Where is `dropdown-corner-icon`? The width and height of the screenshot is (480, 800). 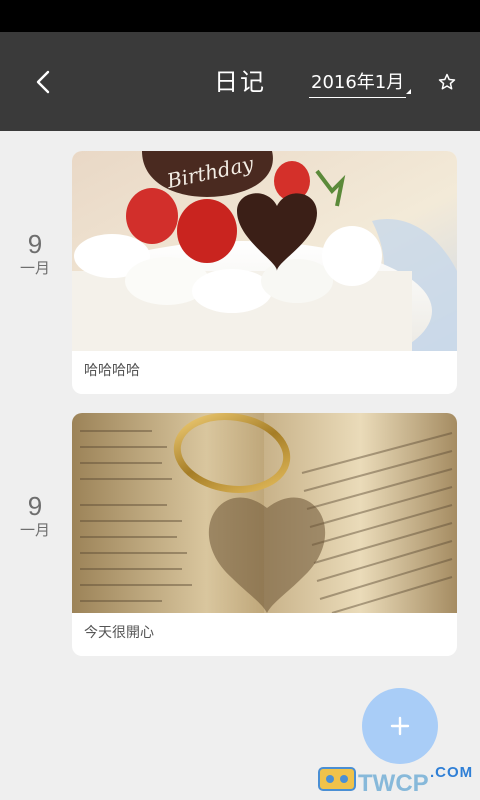 dropdown-corner-icon is located at coordinates (409, 91).